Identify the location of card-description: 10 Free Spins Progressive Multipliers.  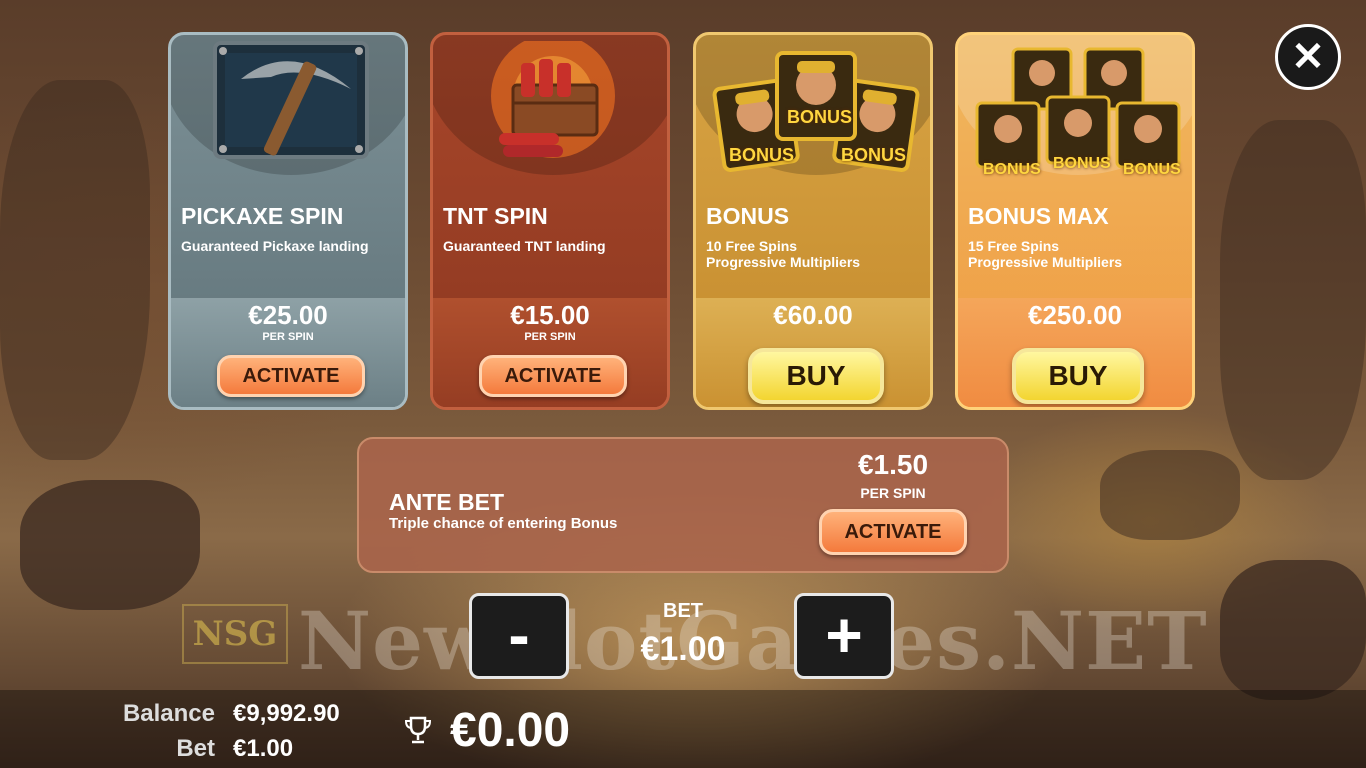
(783, 254).